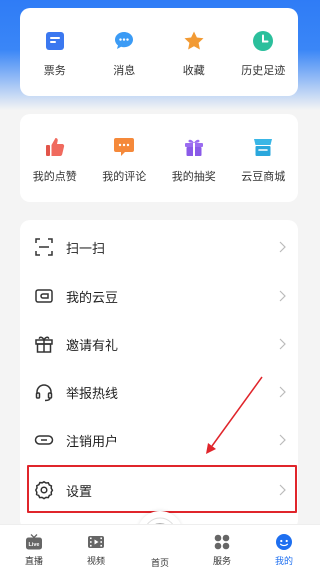  I want to click on quick-action-label: 历史足迹, so click(263, 70).